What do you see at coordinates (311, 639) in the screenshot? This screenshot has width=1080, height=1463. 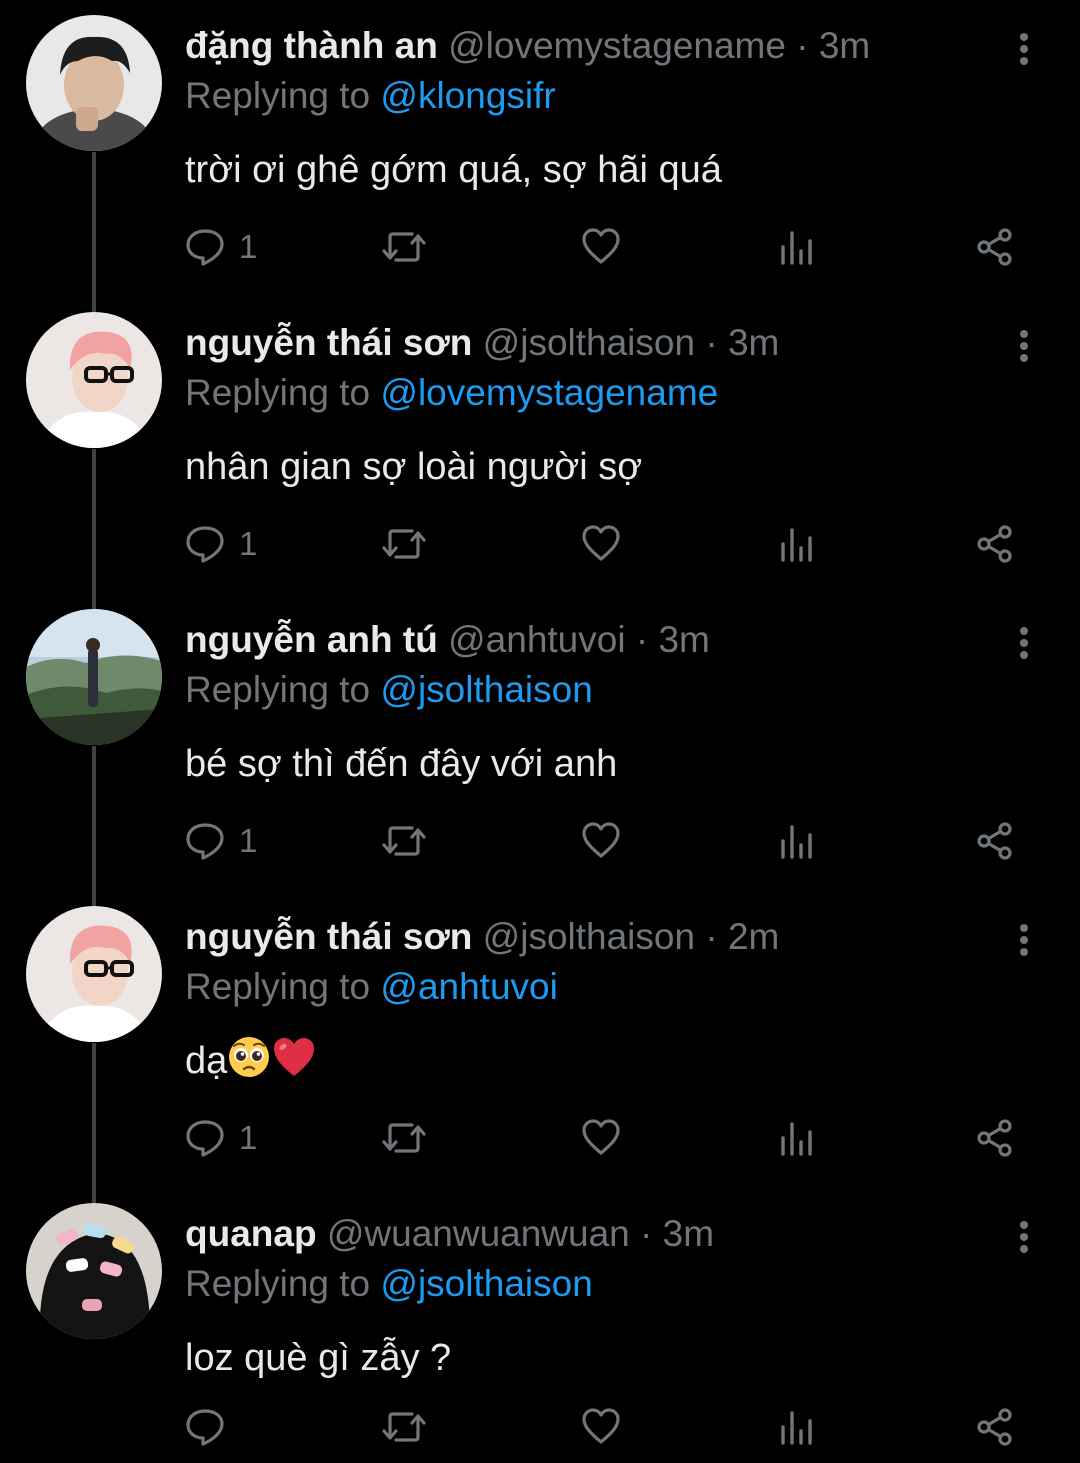 I see `display-name: nguyễn anh tú` at bounding box center [311, 639].